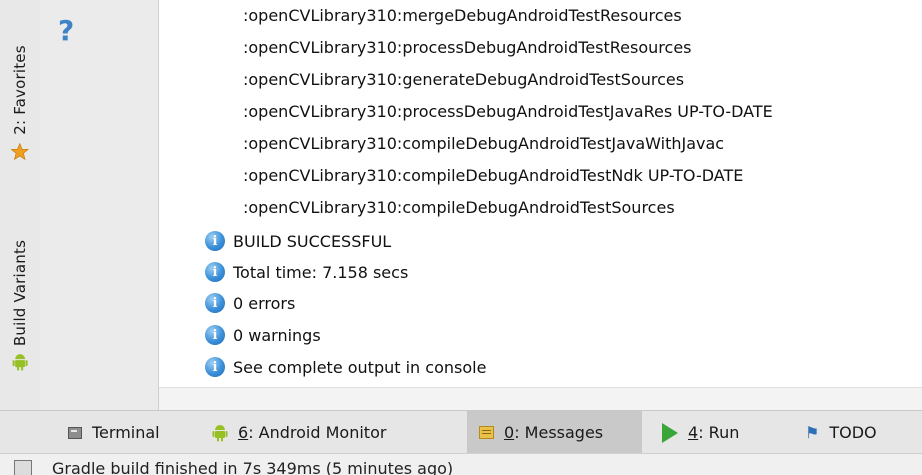 The image size is (922, 475). I want to click on tab-terminal-label: Terminal, so click(126, 432).